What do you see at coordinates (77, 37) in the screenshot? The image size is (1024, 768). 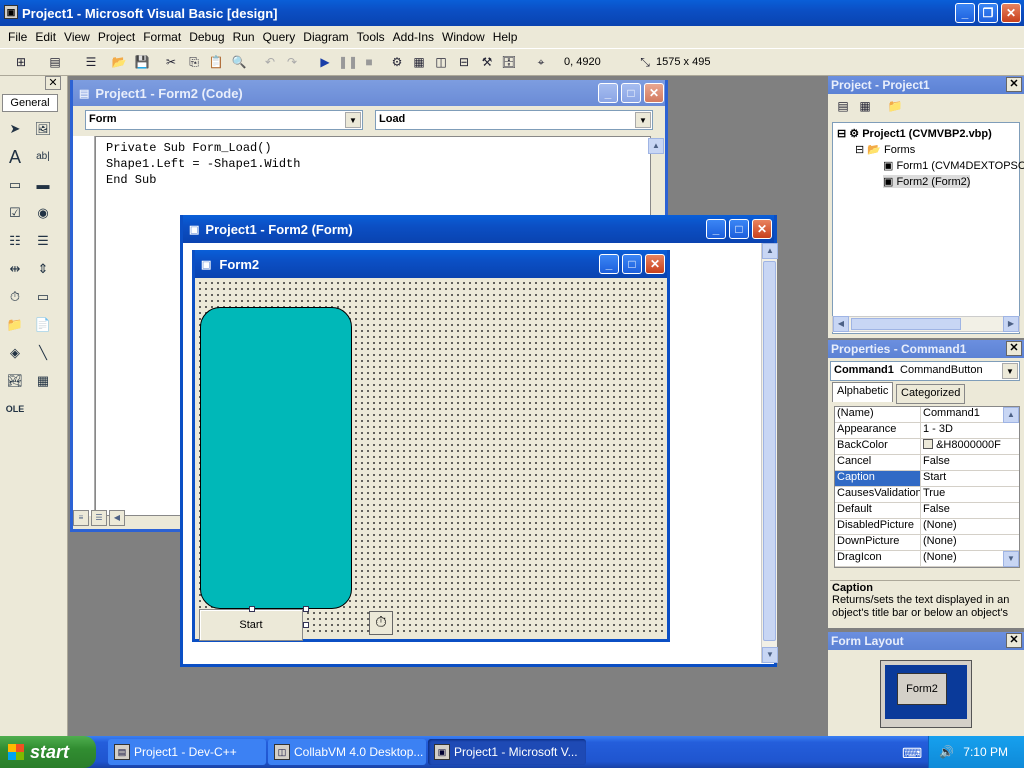 I see `menu-view: View` at bounding box center [77, 37].